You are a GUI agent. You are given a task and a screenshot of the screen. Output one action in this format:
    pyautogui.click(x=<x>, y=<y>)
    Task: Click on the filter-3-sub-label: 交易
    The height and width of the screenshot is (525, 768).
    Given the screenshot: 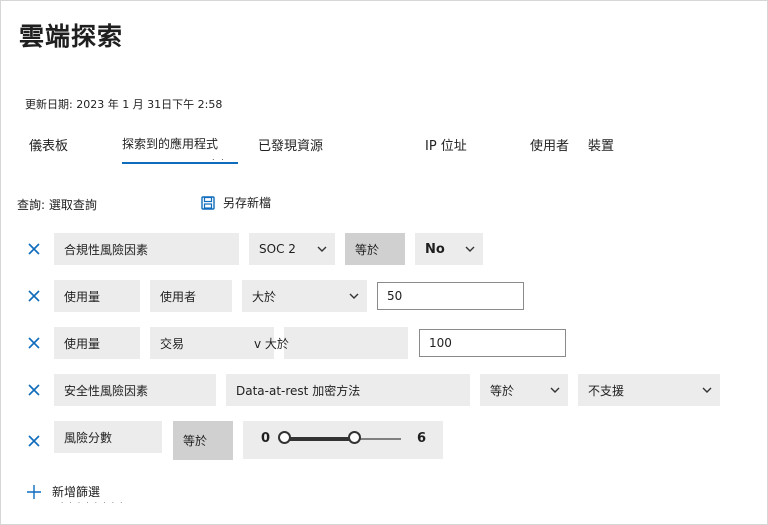 What is the action you would take?
    pyautogui.click(x=172, y=343)
    